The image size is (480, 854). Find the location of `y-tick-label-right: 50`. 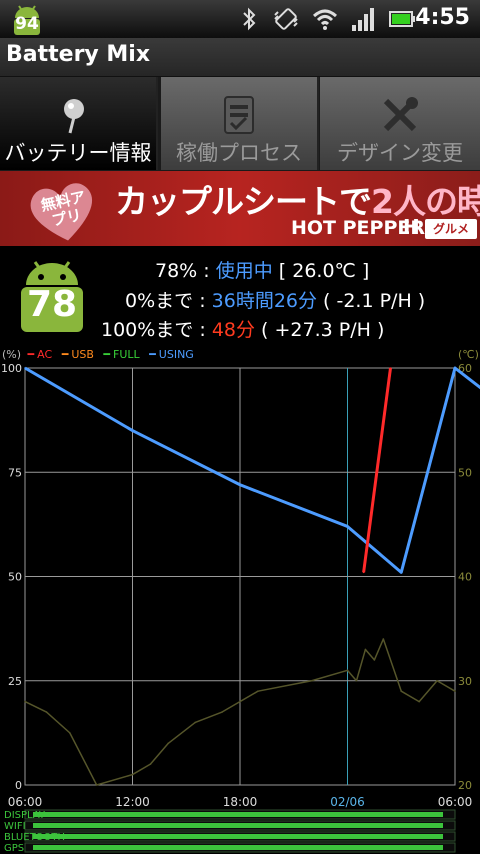

y-tick-label-right: 50 is located at coordinates (465, 472).